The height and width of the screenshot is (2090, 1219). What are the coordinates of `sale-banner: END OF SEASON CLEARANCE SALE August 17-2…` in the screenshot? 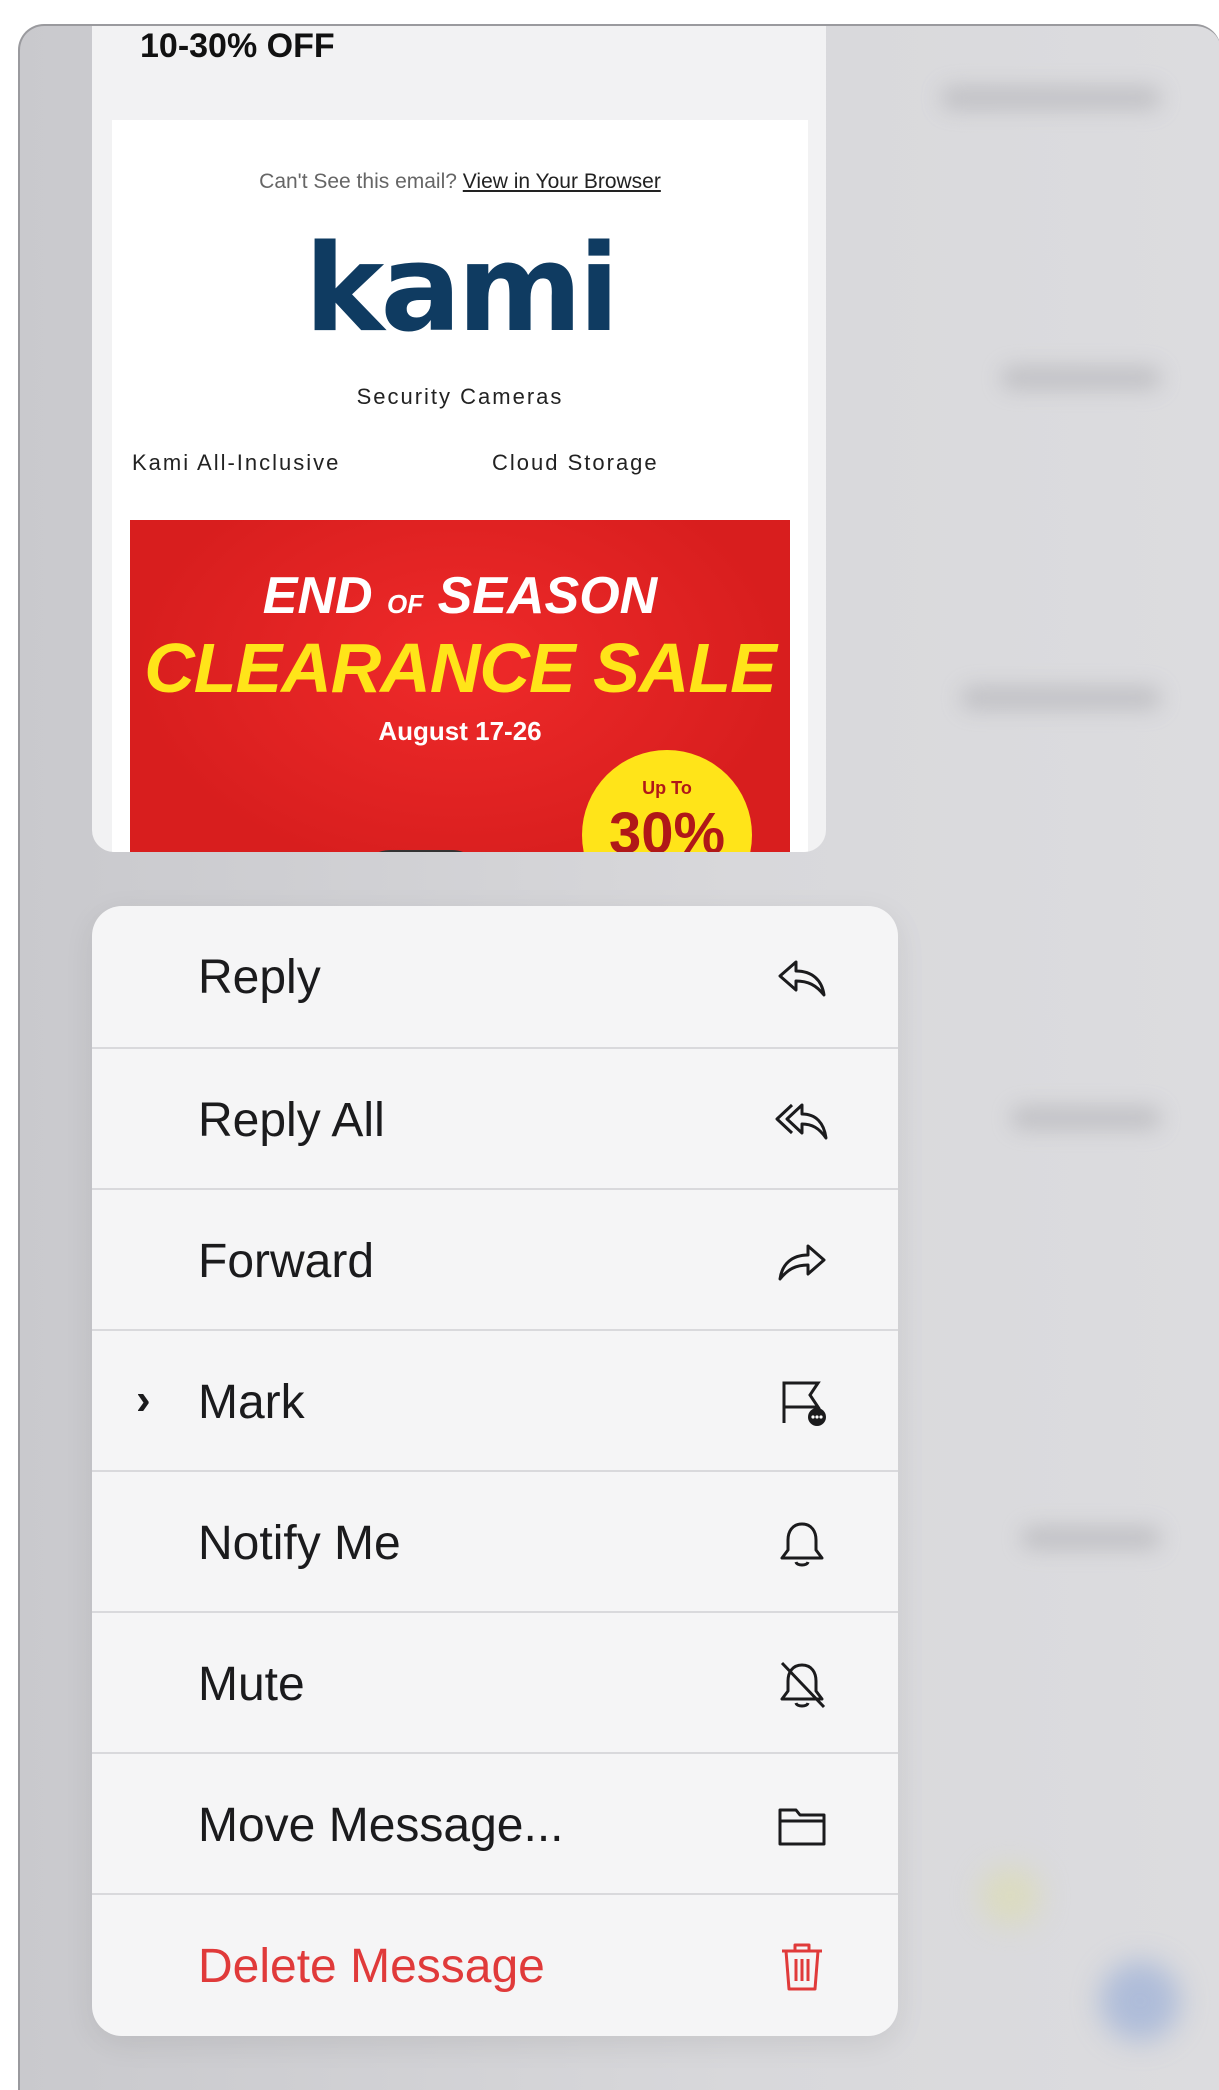 It's located at (460, 686).